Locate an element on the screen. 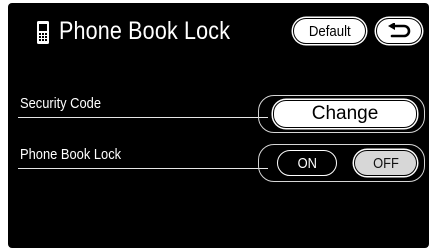  on-button: ON is located at coordinates (307, 163).